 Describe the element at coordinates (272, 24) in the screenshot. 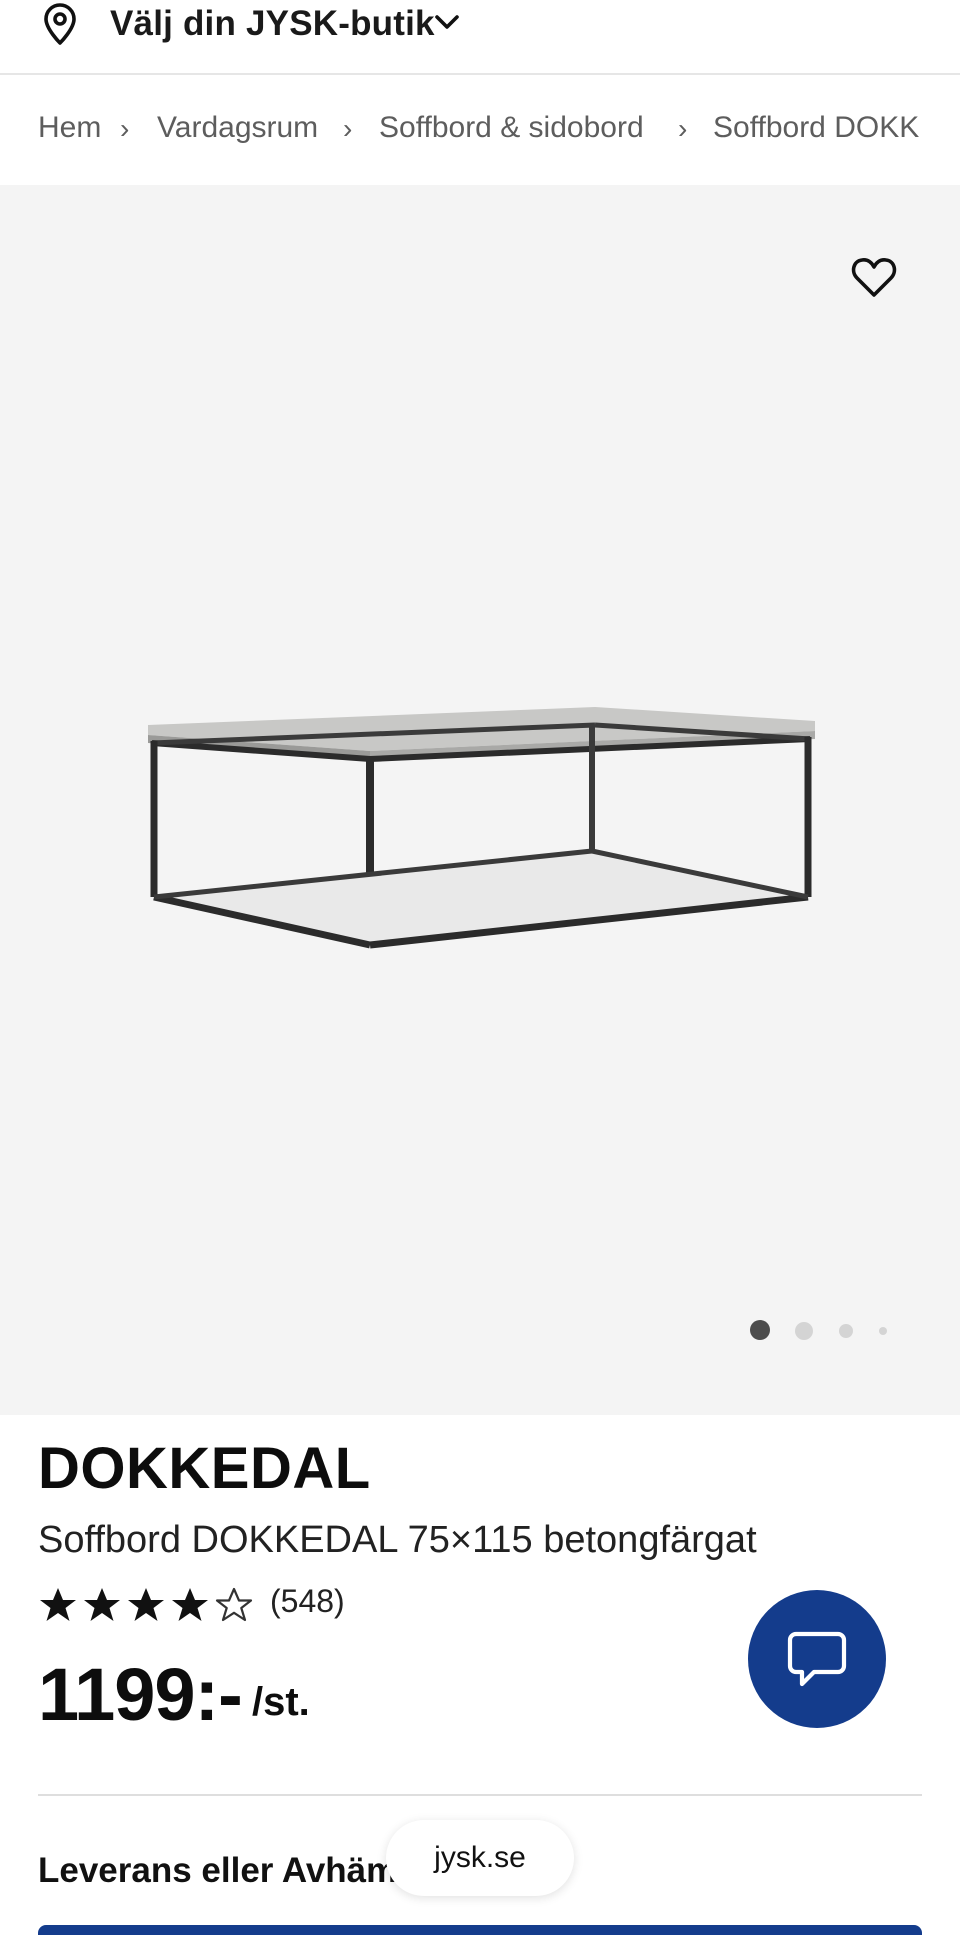

I see `store-selector-label: Välj din JYSK-butik` at that location.